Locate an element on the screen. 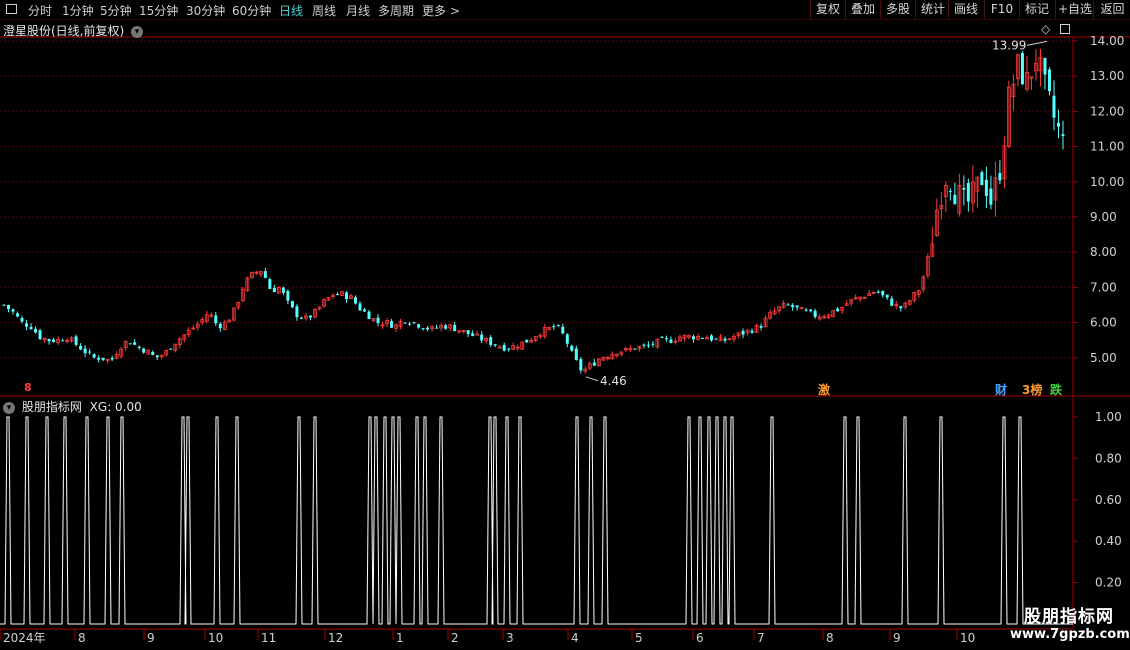 The height and width of the screenshot is (650, 1130). price-tick-label: 10.00 is located at coordinates (1107, 182).